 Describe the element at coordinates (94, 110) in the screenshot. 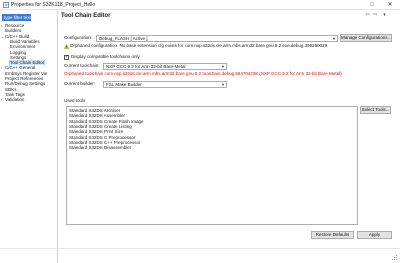

I see `tool-list-item: Standard S32DS Archiver` at that location.